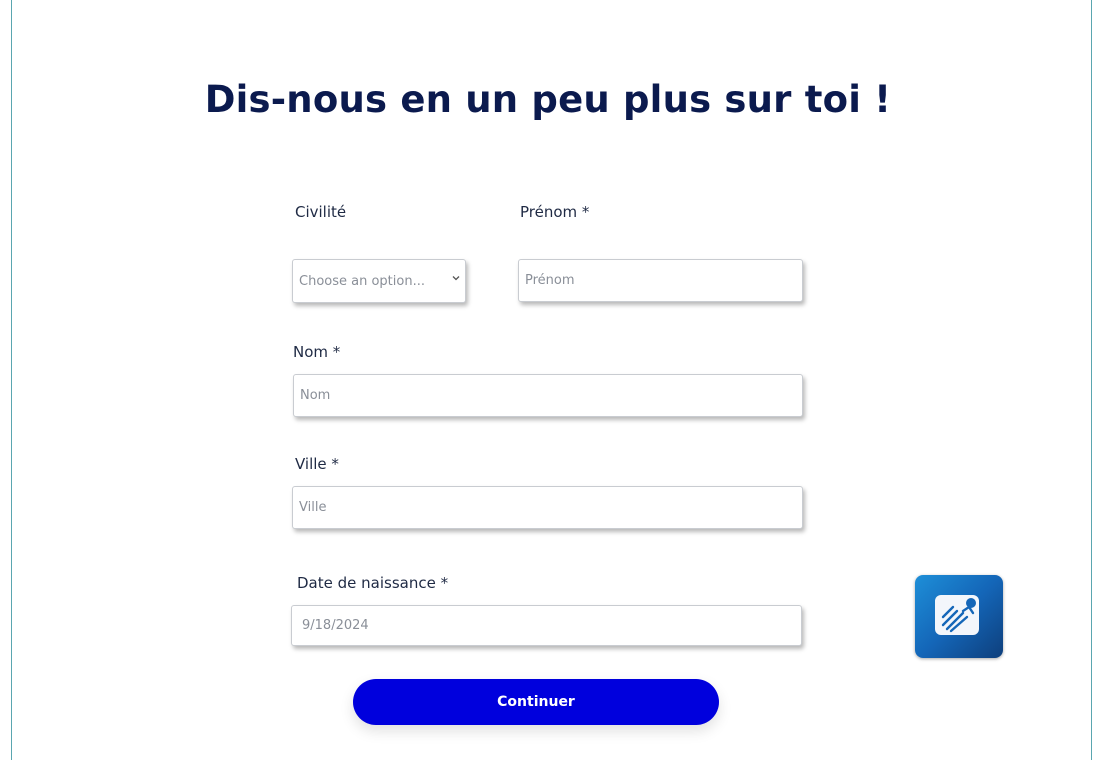  I want to click on date-naissance-label: Date de naissance *, so click(373, 583).